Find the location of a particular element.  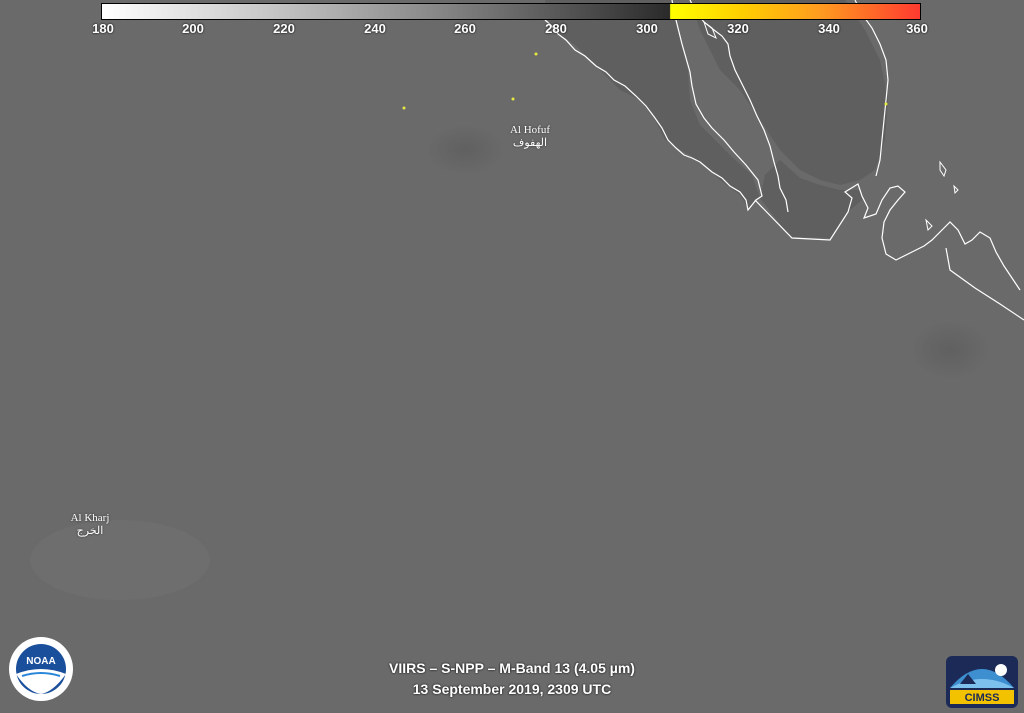

cimss-logo: CIMSS is located at coordinates (982, 682).